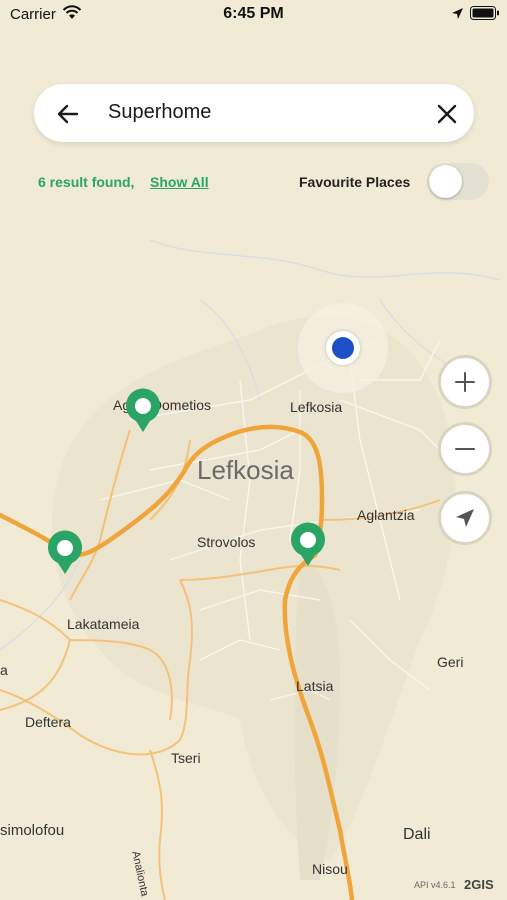  I want to click on map-label-latsia: Latsia, so click(315, 686).